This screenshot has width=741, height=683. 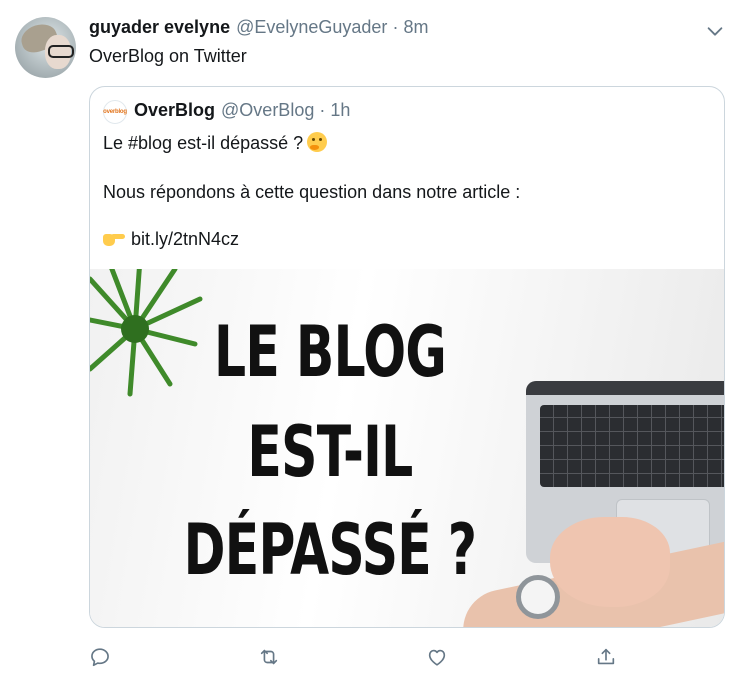 I want to click on hands-illustration, so click(x=610, y=562).